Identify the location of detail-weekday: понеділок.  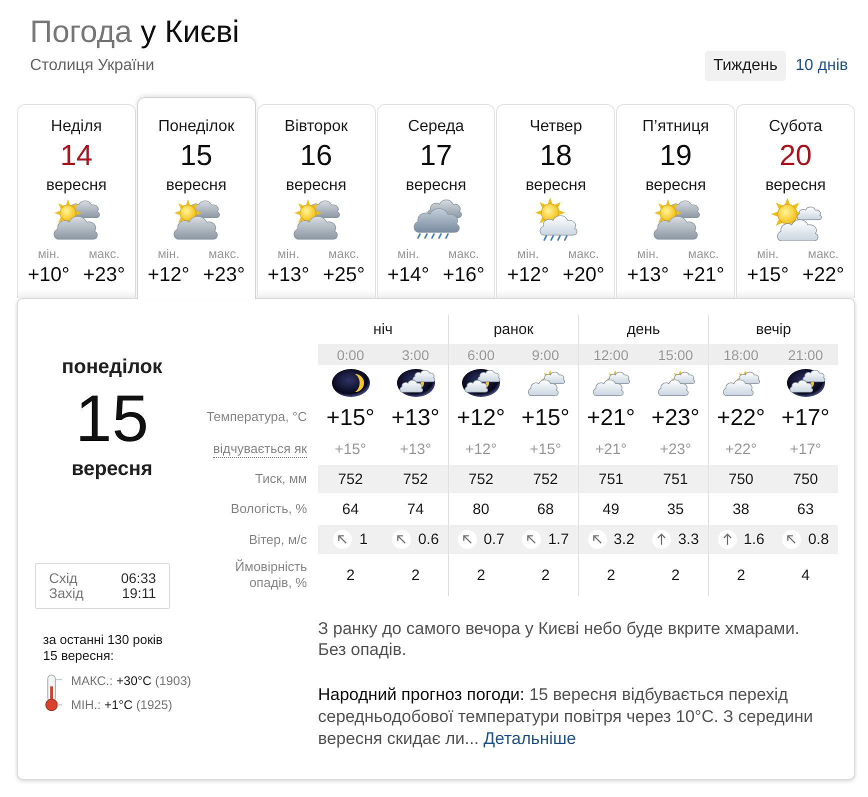
(112, 367).